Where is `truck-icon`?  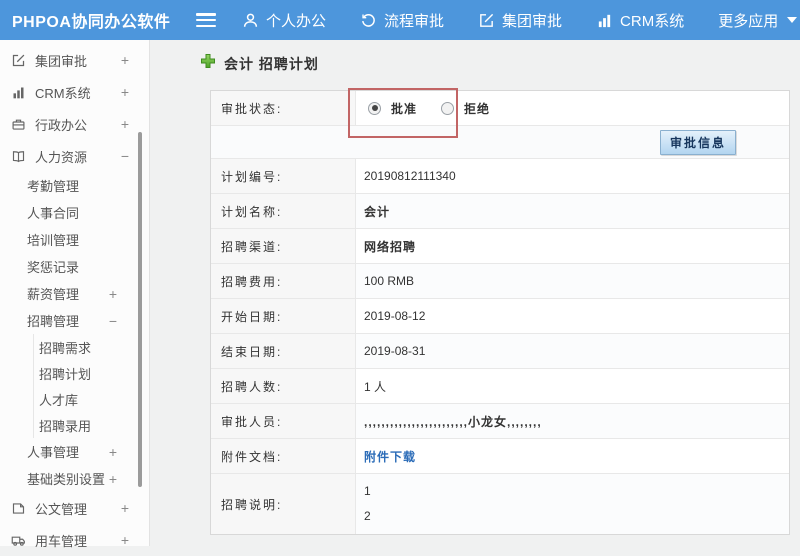 truck-icon is located at coordinates (18, 540).